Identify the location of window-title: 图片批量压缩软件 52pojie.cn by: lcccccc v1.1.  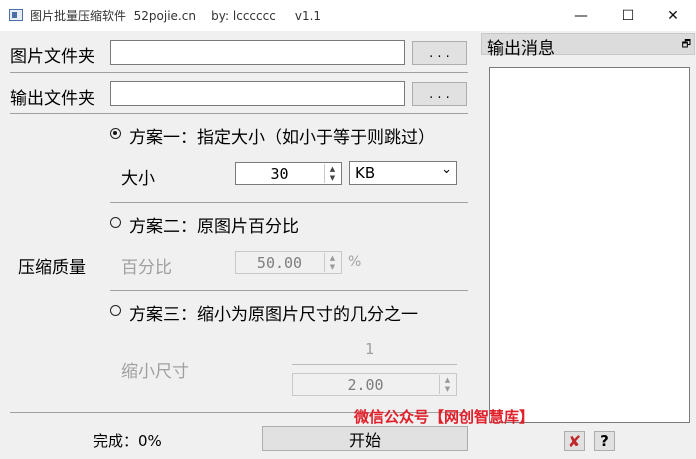
(176, 16).